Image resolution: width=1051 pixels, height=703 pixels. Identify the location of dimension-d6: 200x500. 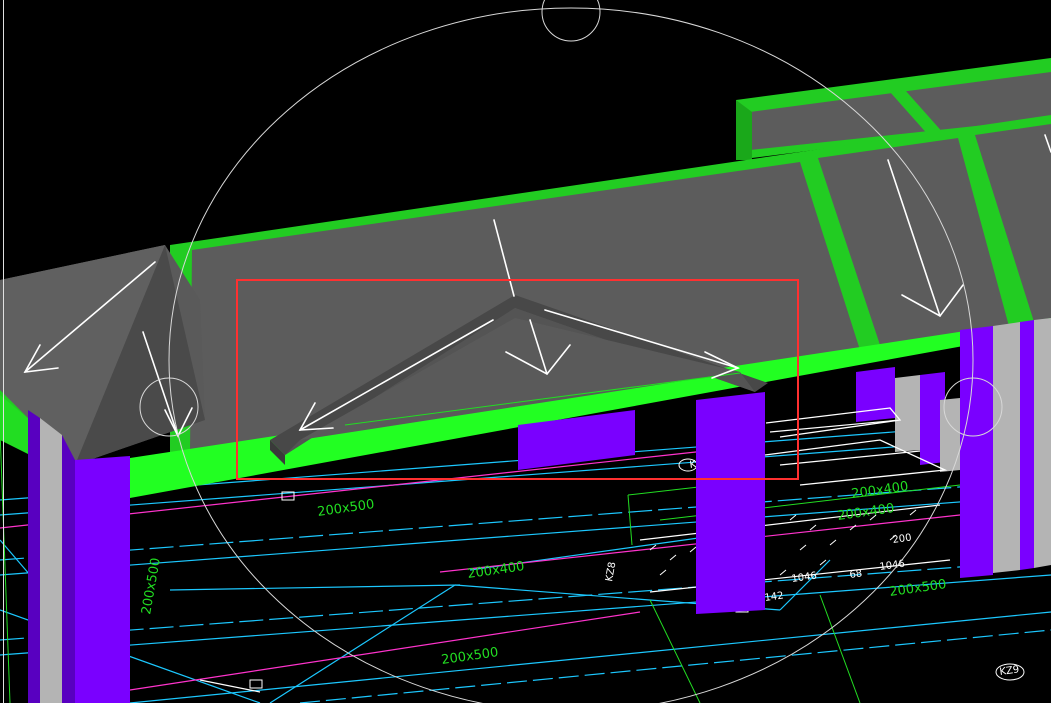
(917, 588).